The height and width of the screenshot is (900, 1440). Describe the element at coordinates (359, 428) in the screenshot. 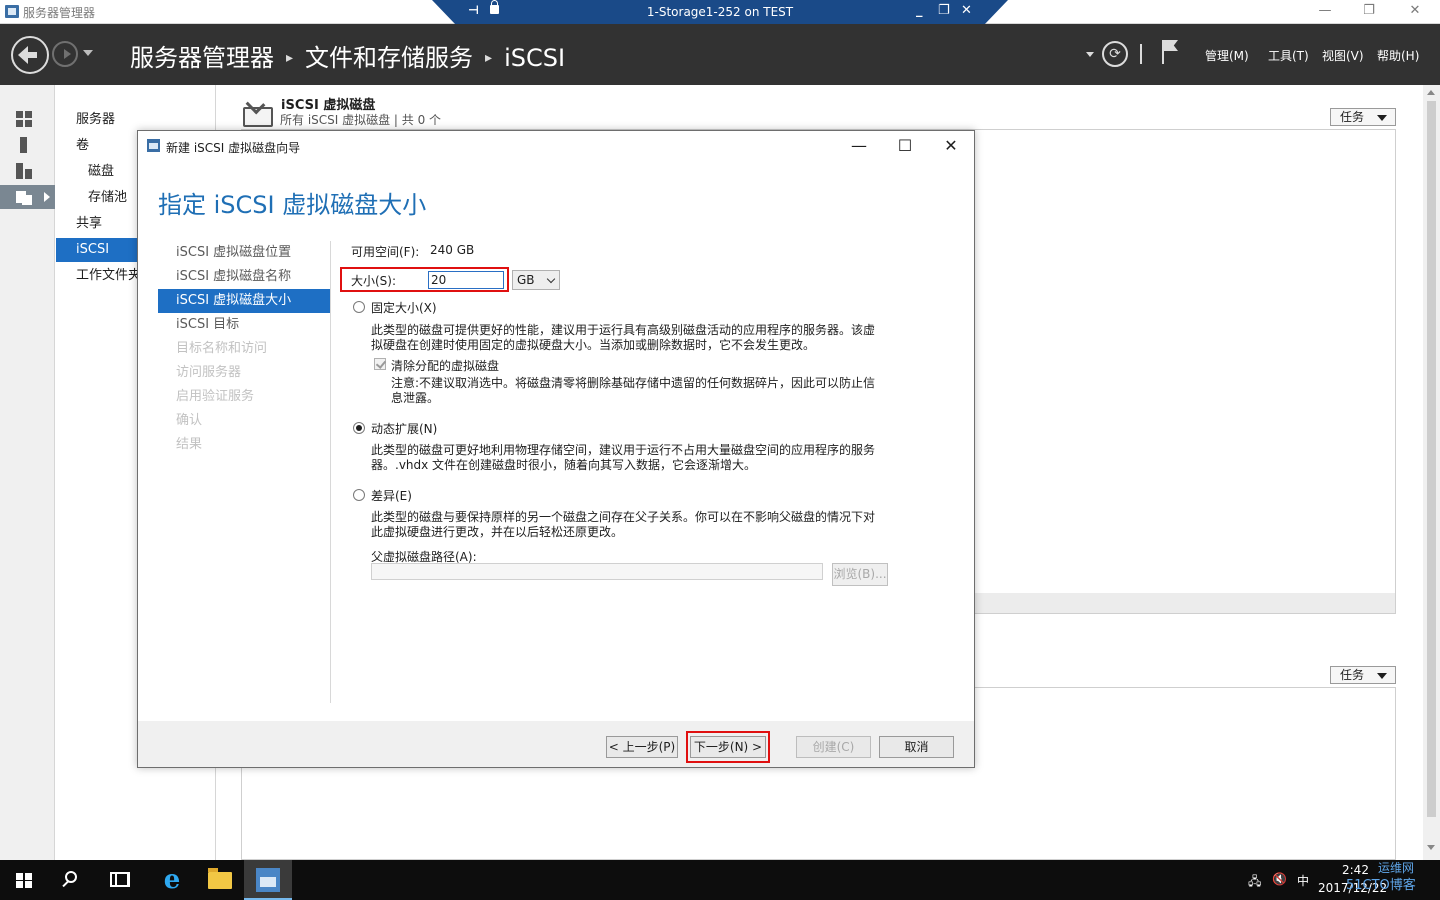

I see `dynamic-expand-radio` at that location.